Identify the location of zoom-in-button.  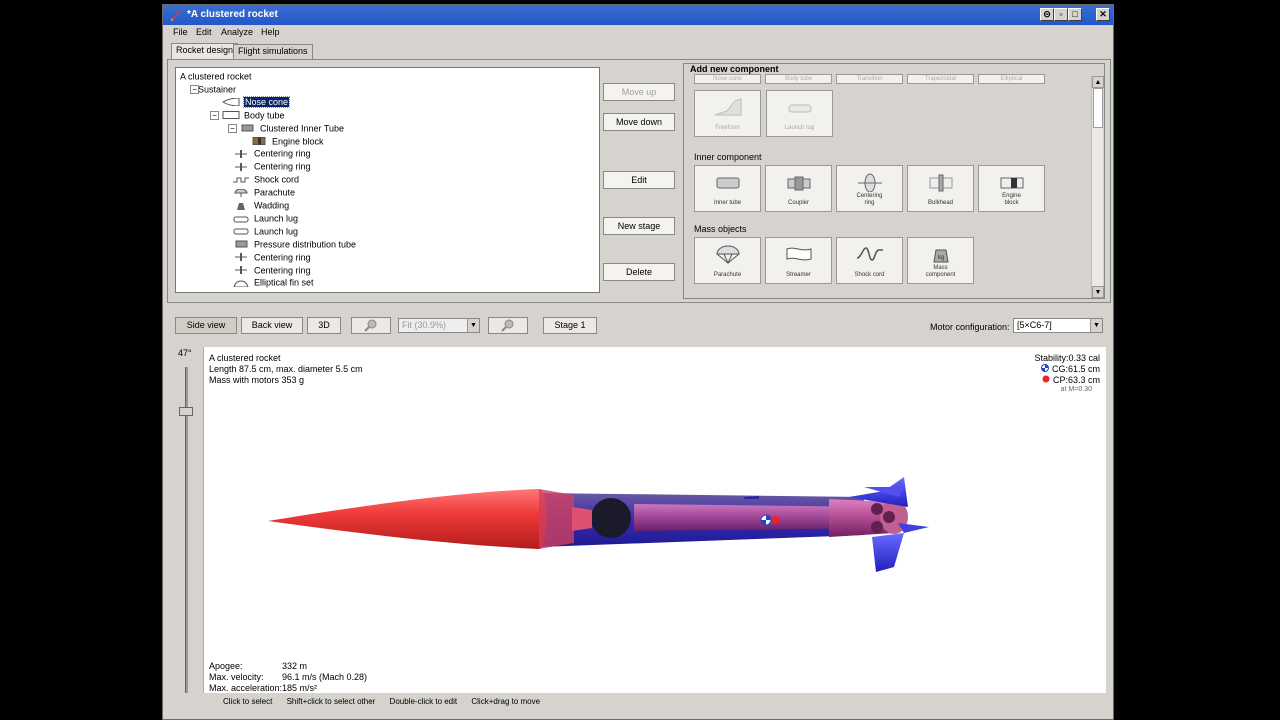
(371, 325).